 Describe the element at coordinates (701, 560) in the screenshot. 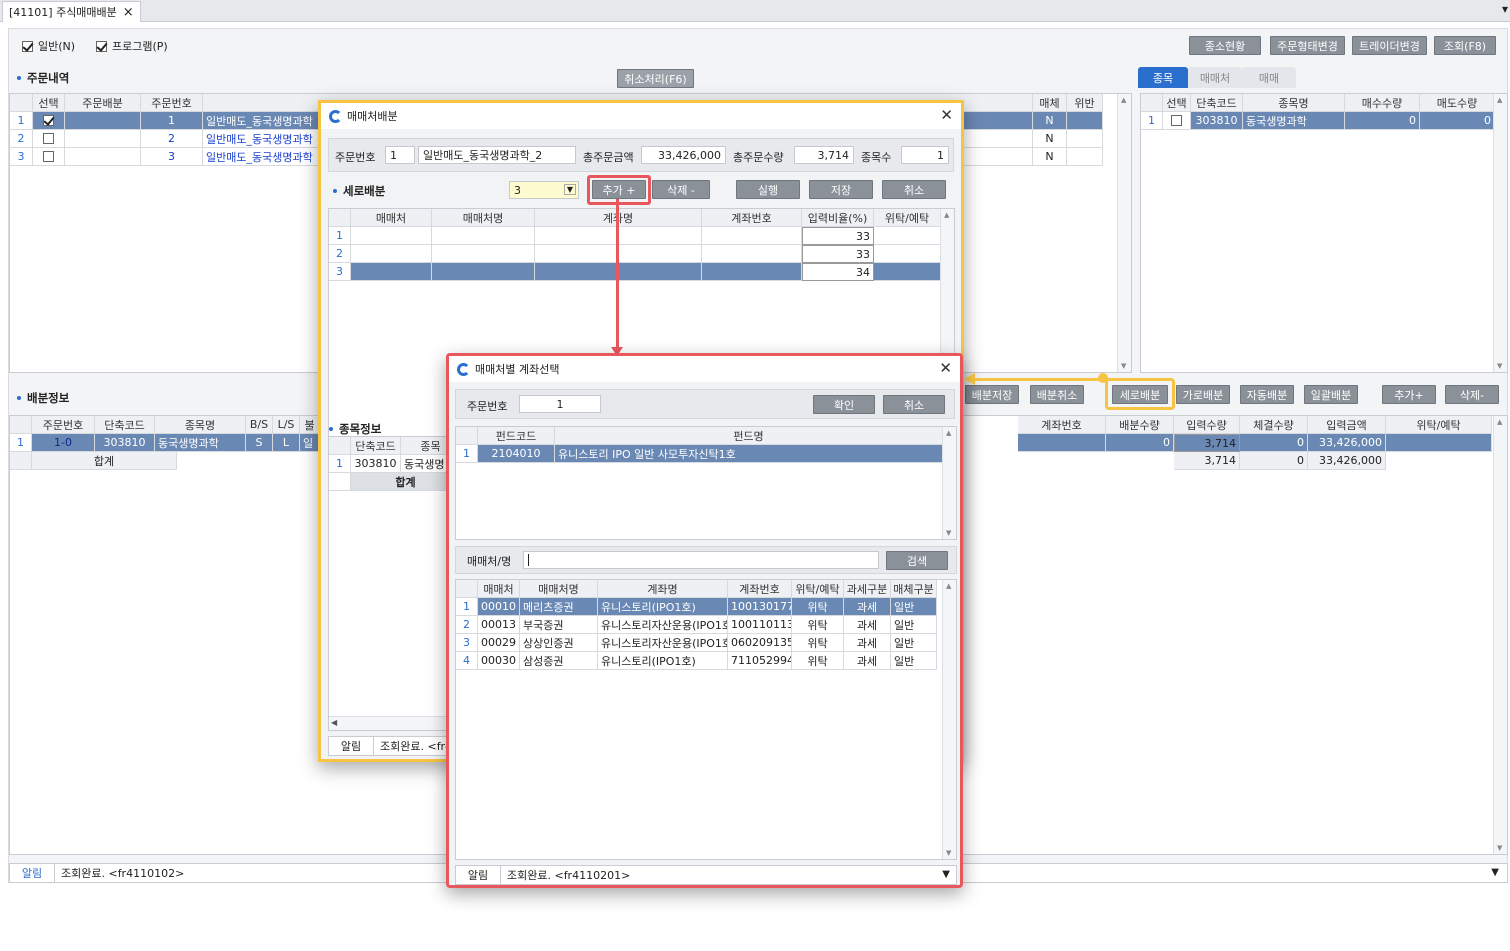

I see `search-input` at that location.